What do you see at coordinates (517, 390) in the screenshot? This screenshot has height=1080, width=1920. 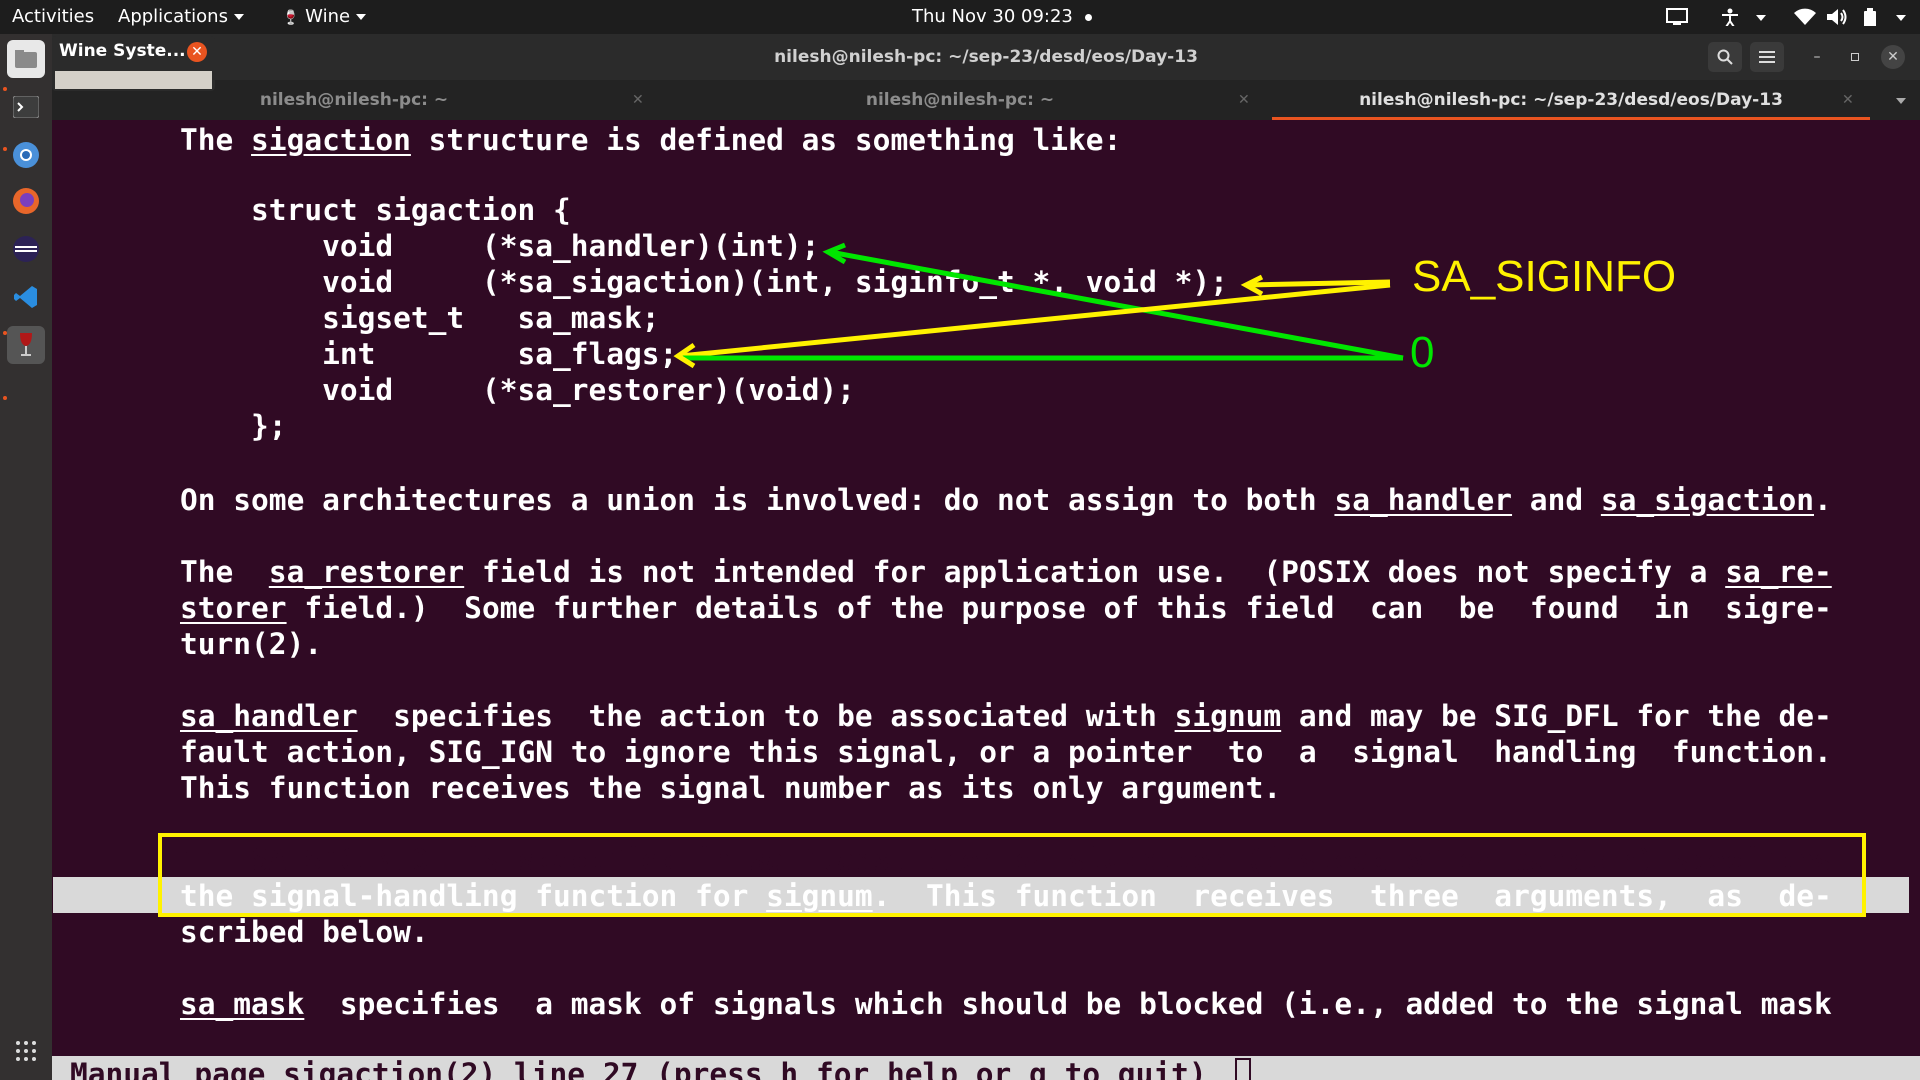 I see `man-line: void (*sa_restorer)(void);` at bounding box center [517, 390].